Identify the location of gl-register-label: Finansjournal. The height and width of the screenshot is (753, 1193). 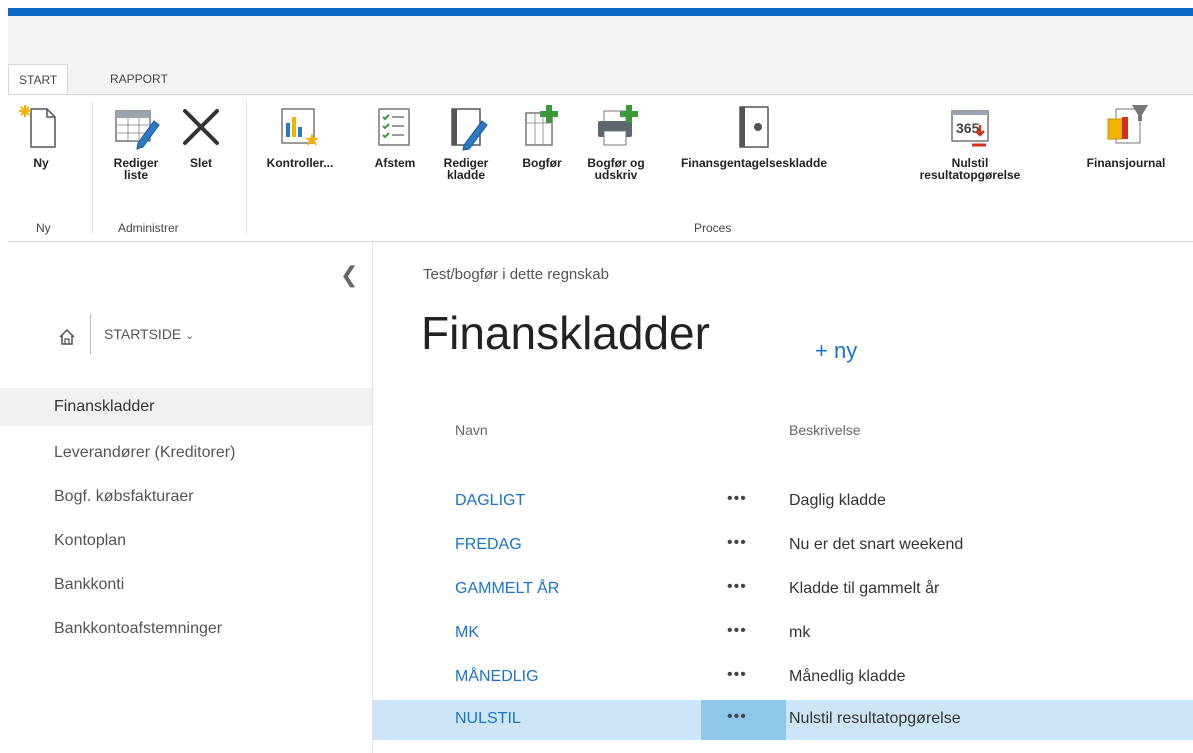
(1126, 163).